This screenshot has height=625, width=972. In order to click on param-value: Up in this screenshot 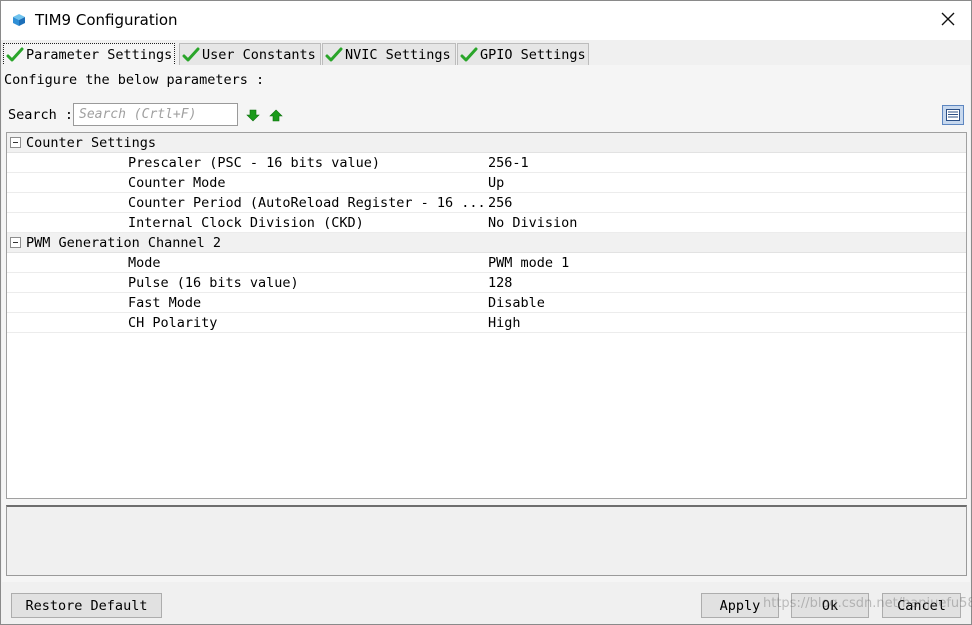, I will do `click(496, 183)`.